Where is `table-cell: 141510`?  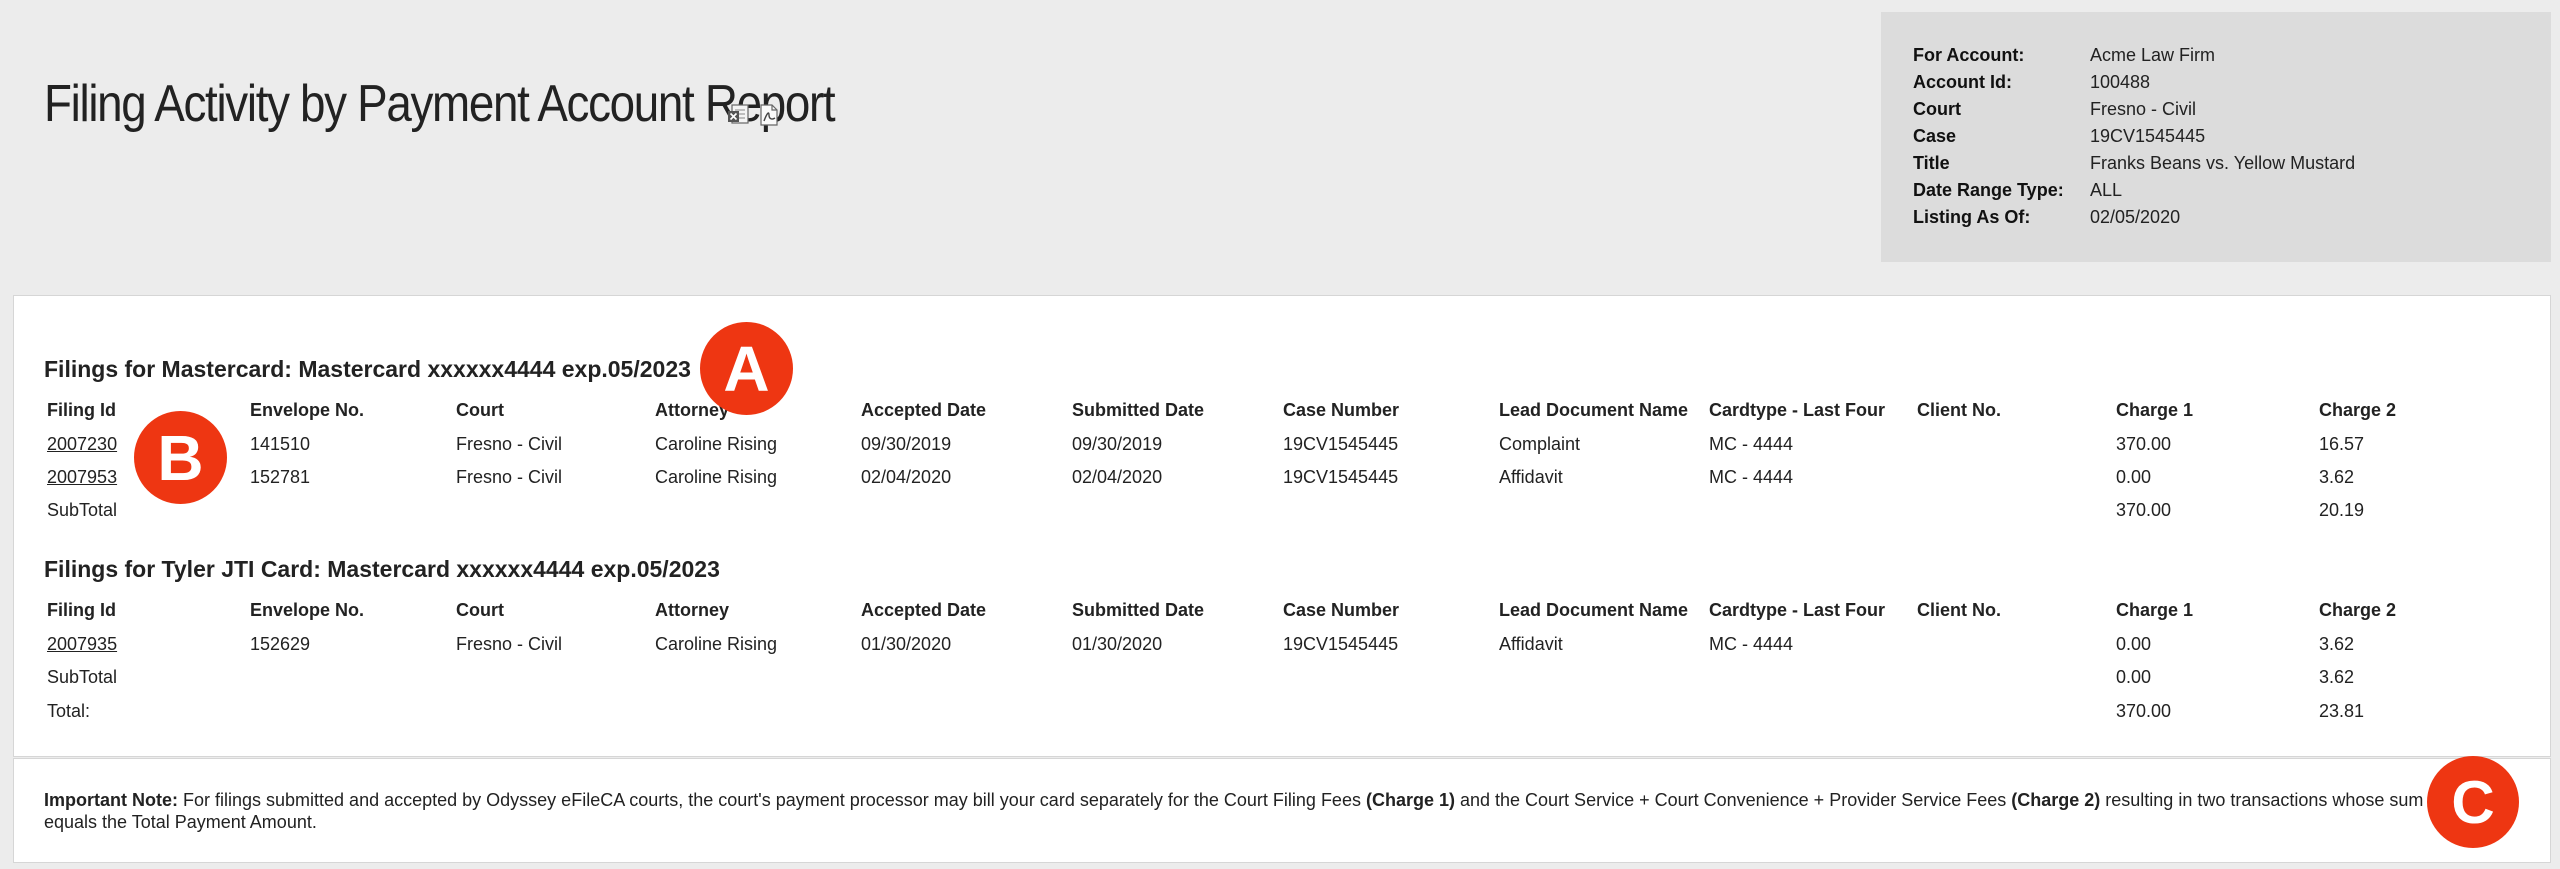
table-cell: 141510 is located at coordinates (280, 444).